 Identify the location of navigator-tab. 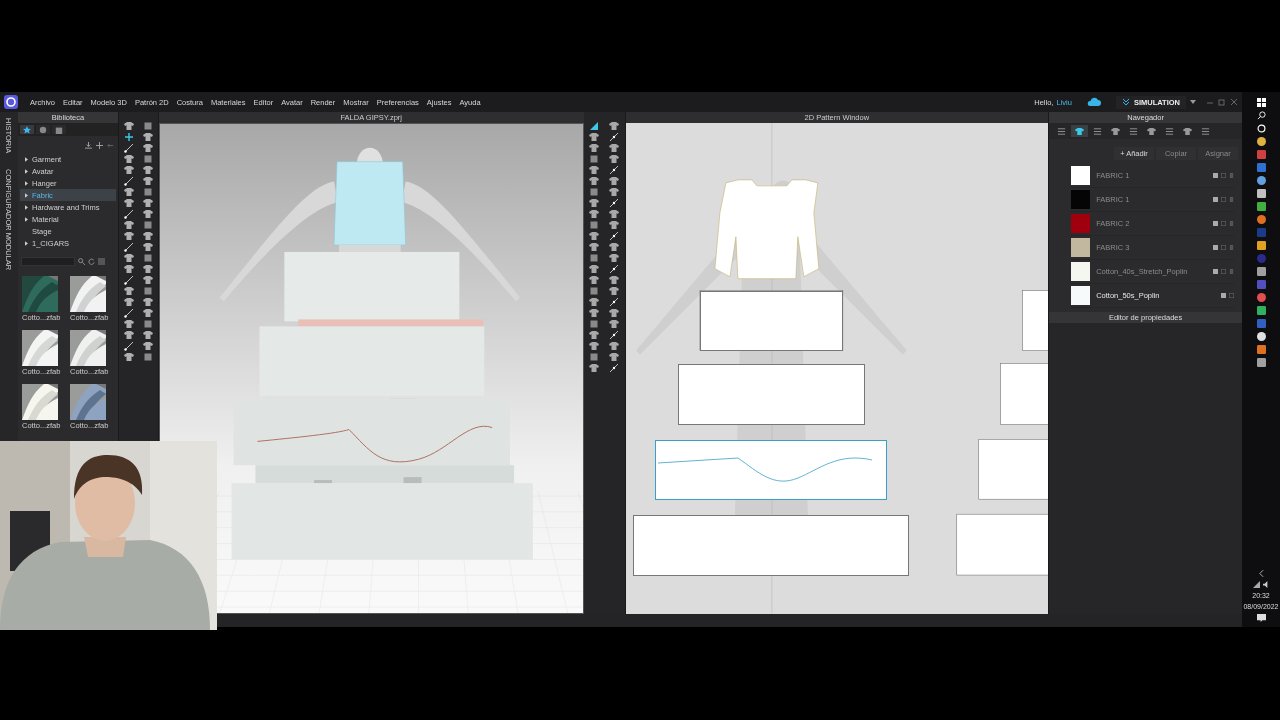
(1080, 131).